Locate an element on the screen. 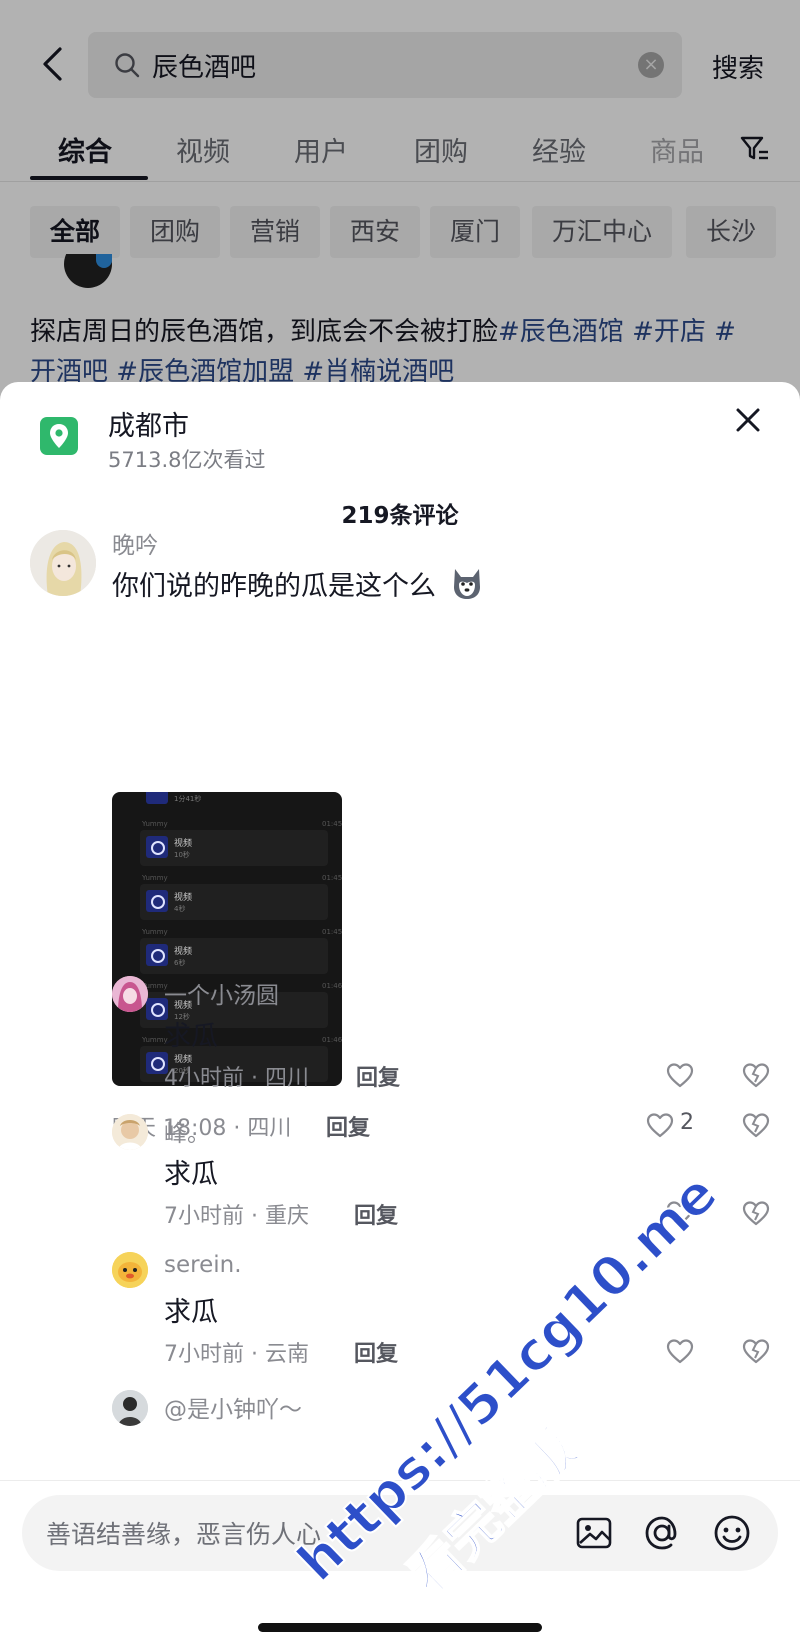  like-count: 2 is located at coordinates (687, 1122).